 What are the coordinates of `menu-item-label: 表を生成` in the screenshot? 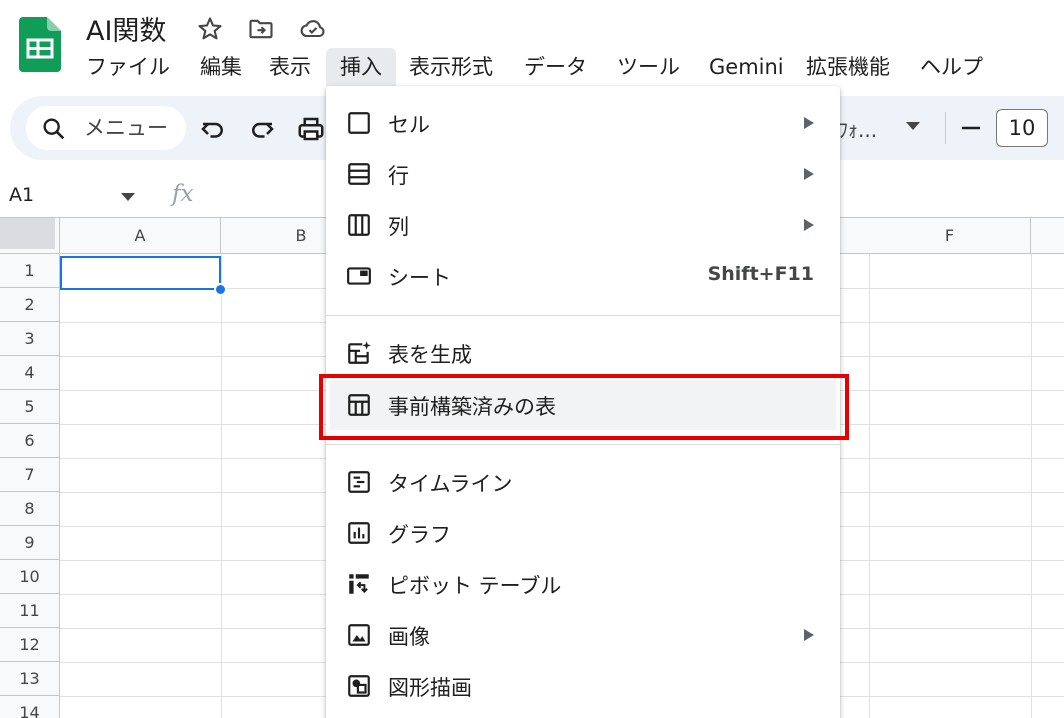 It's located at (430, 355).